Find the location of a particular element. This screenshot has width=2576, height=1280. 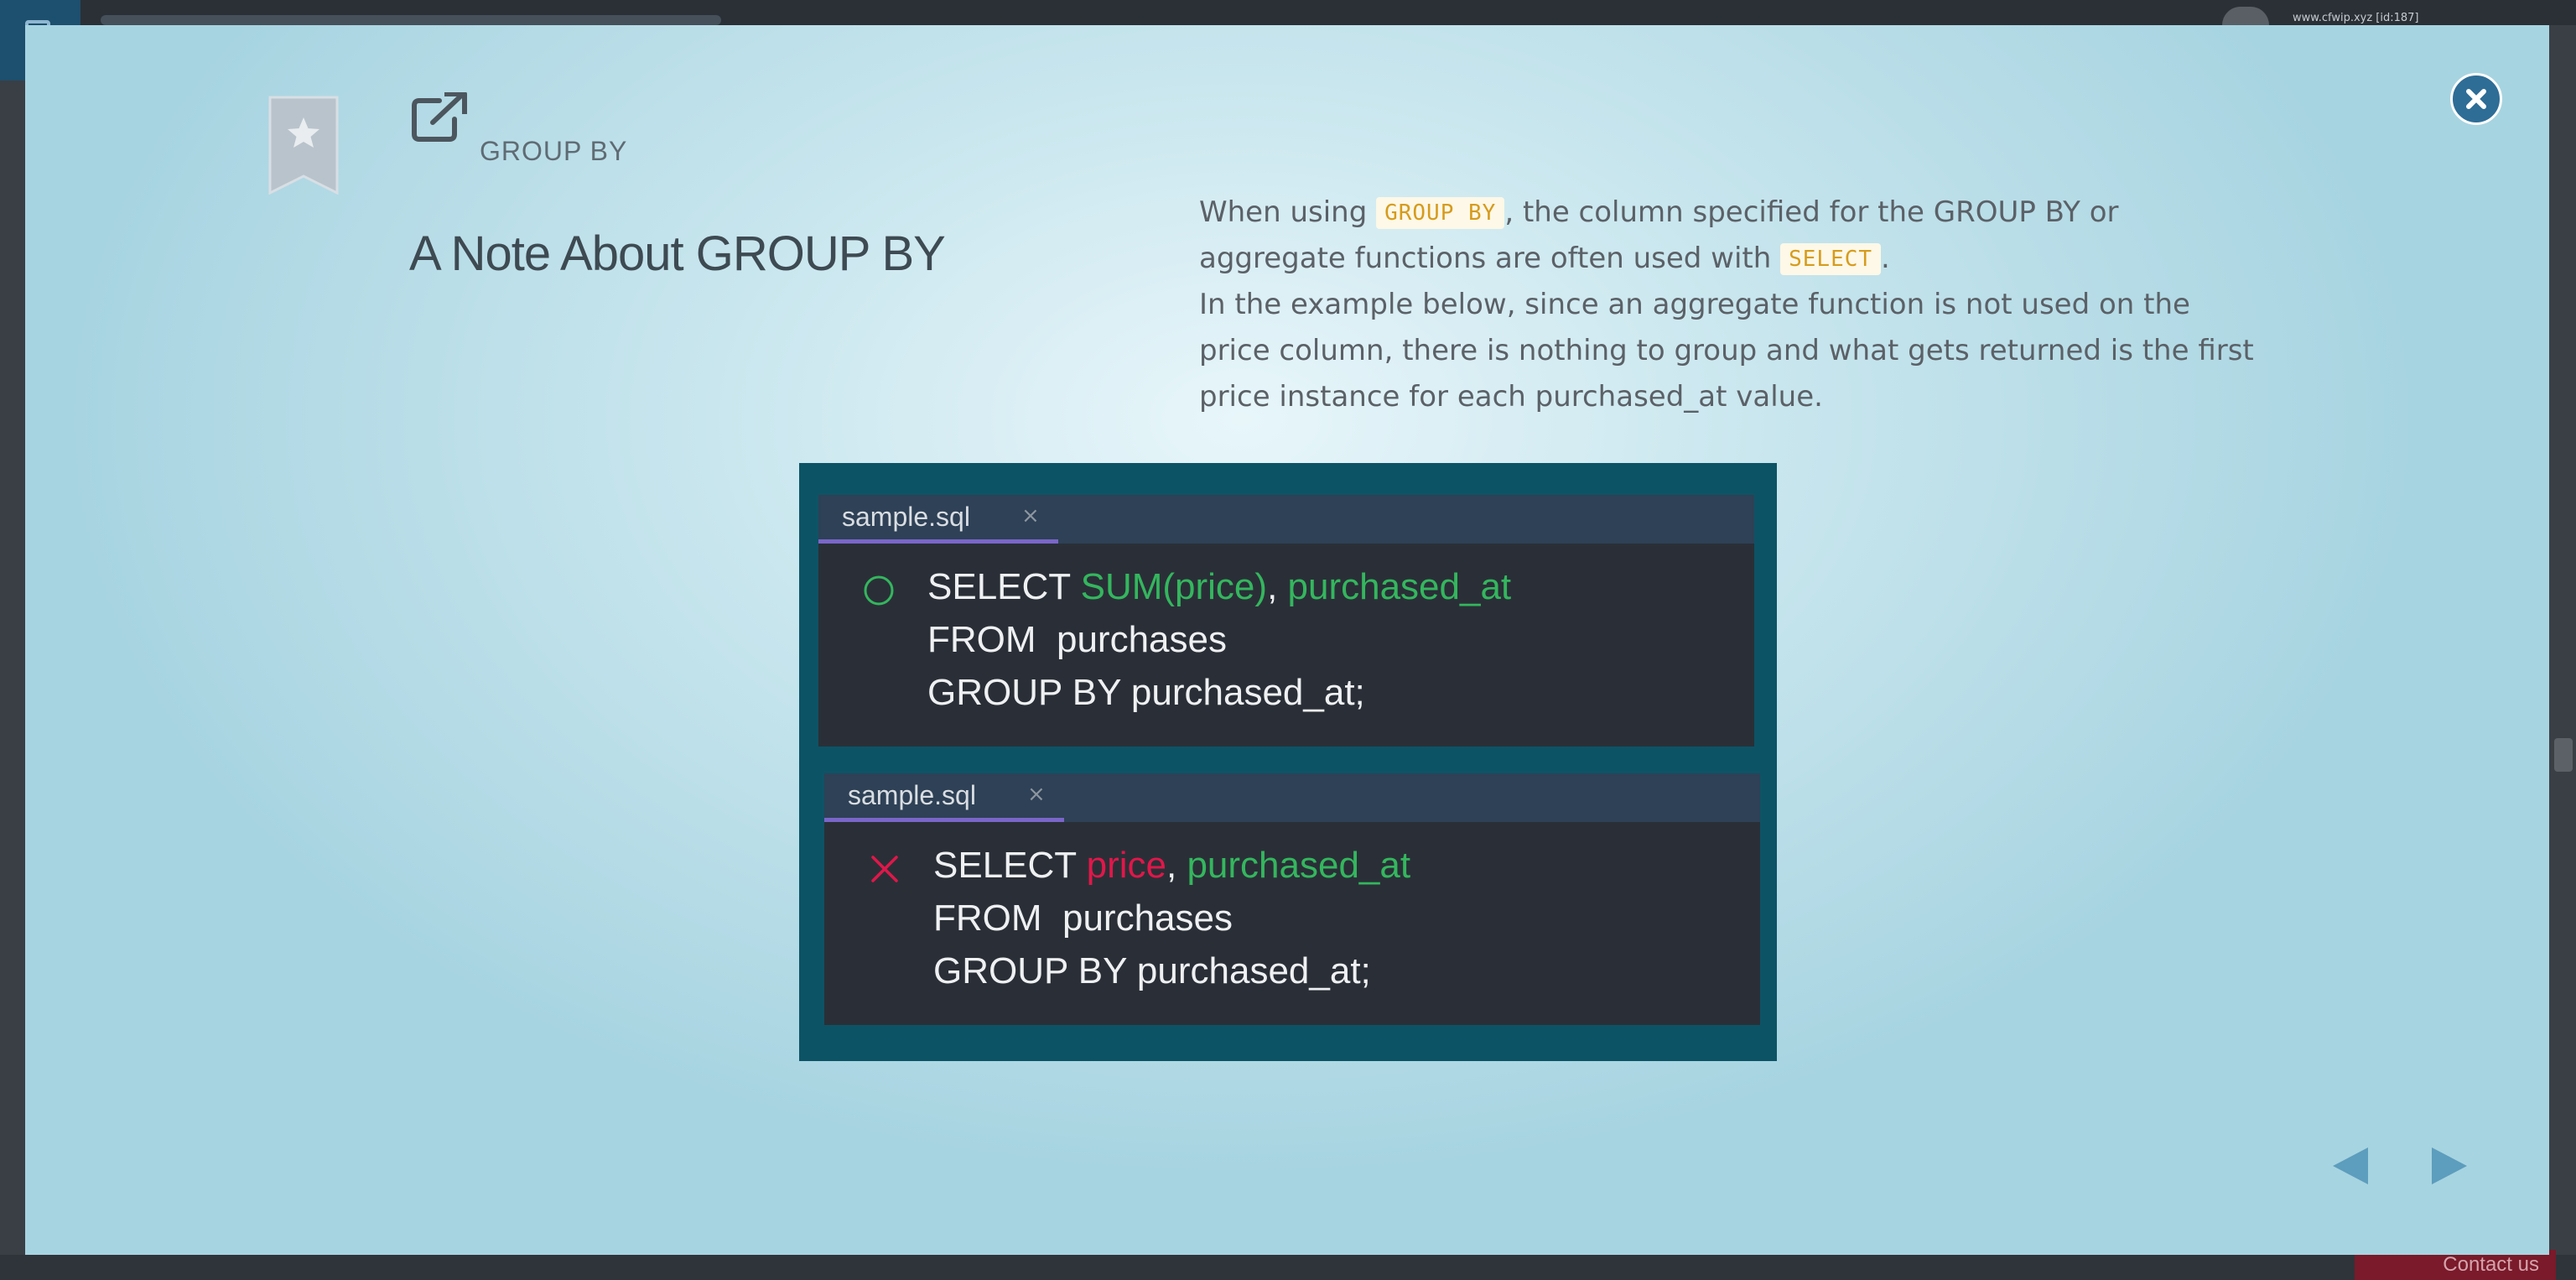

external-link-icon is located at coordinates (440, 117).